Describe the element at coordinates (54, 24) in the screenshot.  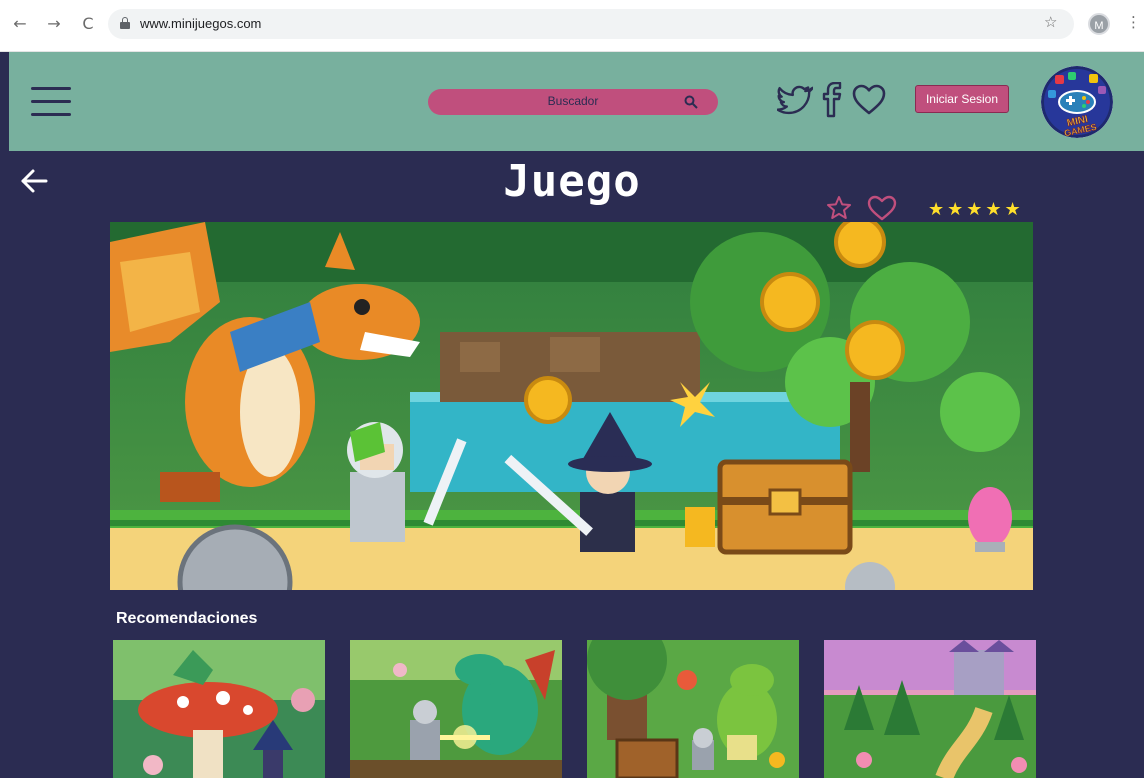
I see `browser-forward-button: →` at that location.